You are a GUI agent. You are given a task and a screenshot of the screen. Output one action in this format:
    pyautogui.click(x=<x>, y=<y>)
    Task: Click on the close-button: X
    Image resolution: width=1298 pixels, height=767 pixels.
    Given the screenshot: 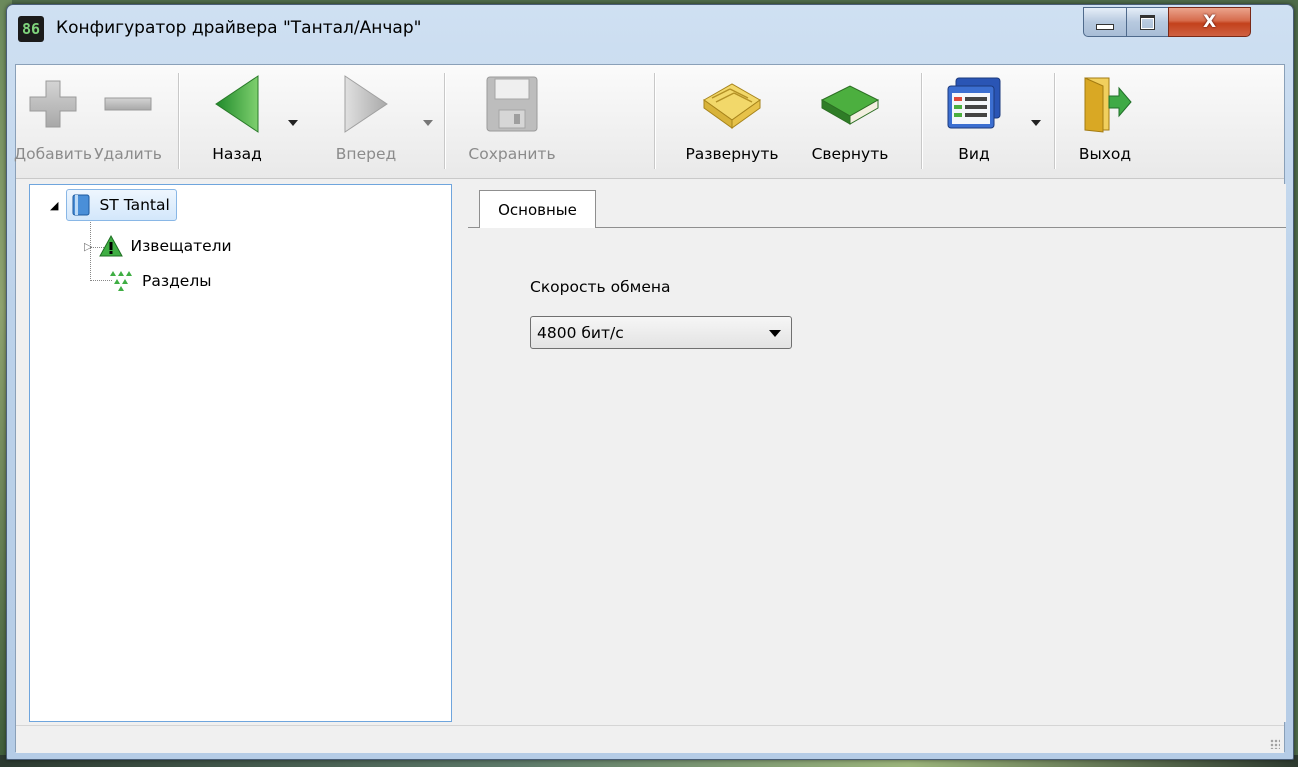 What is the action you would take?
    pyautogui.click(x=1209, y=22)
    